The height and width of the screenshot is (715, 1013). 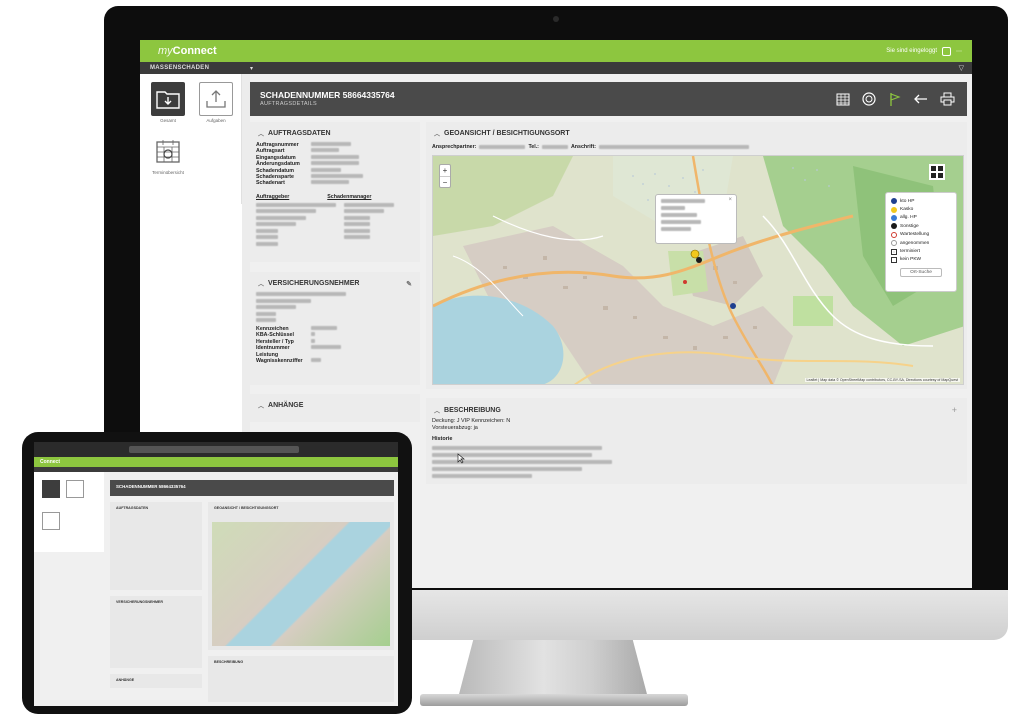 What do you see at coordinates (286, 405) in the screenshot?
I see `card-title: ANHÄNGE` at bounding box center [286, 405].